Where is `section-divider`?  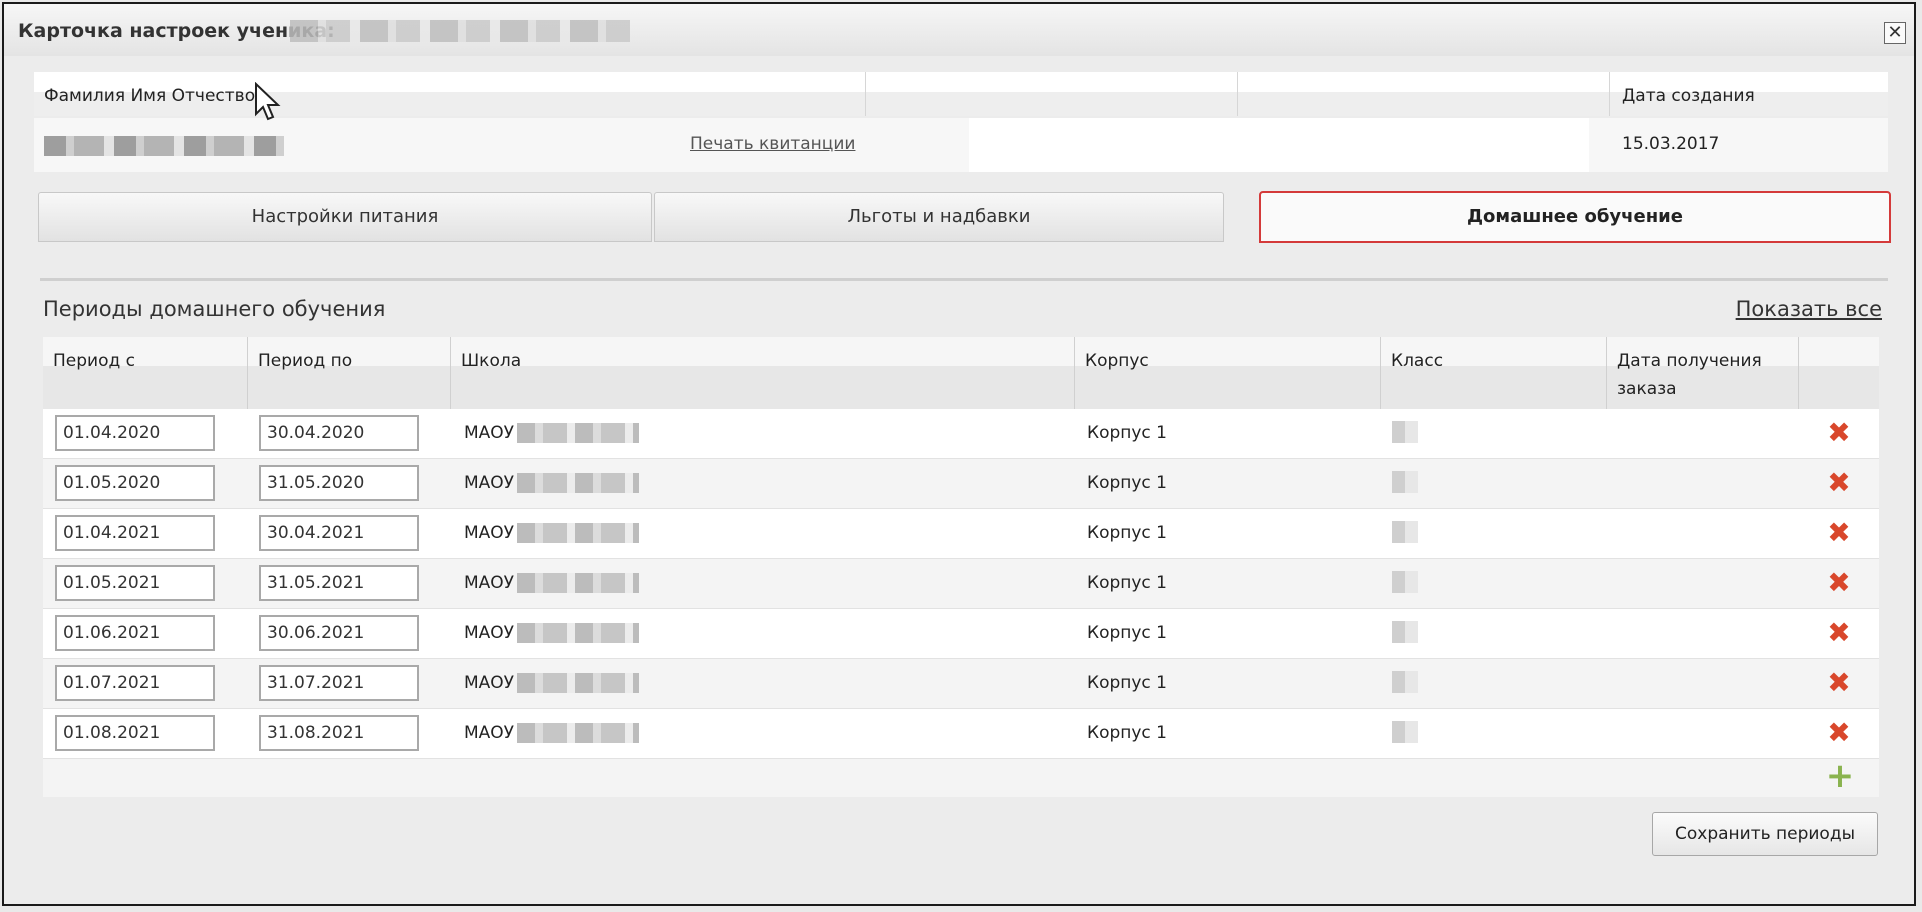 section-divider is located at coordinates (964, 279).